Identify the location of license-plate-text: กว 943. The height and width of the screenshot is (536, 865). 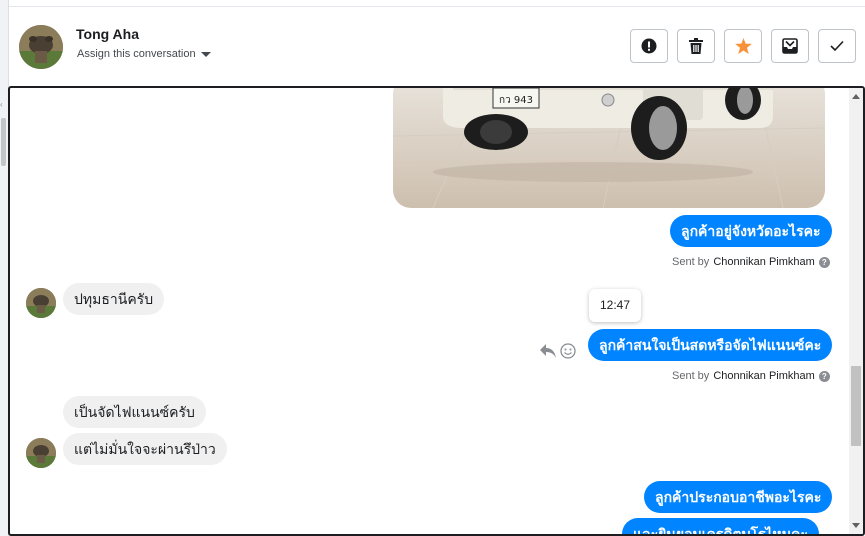
(516, 100).